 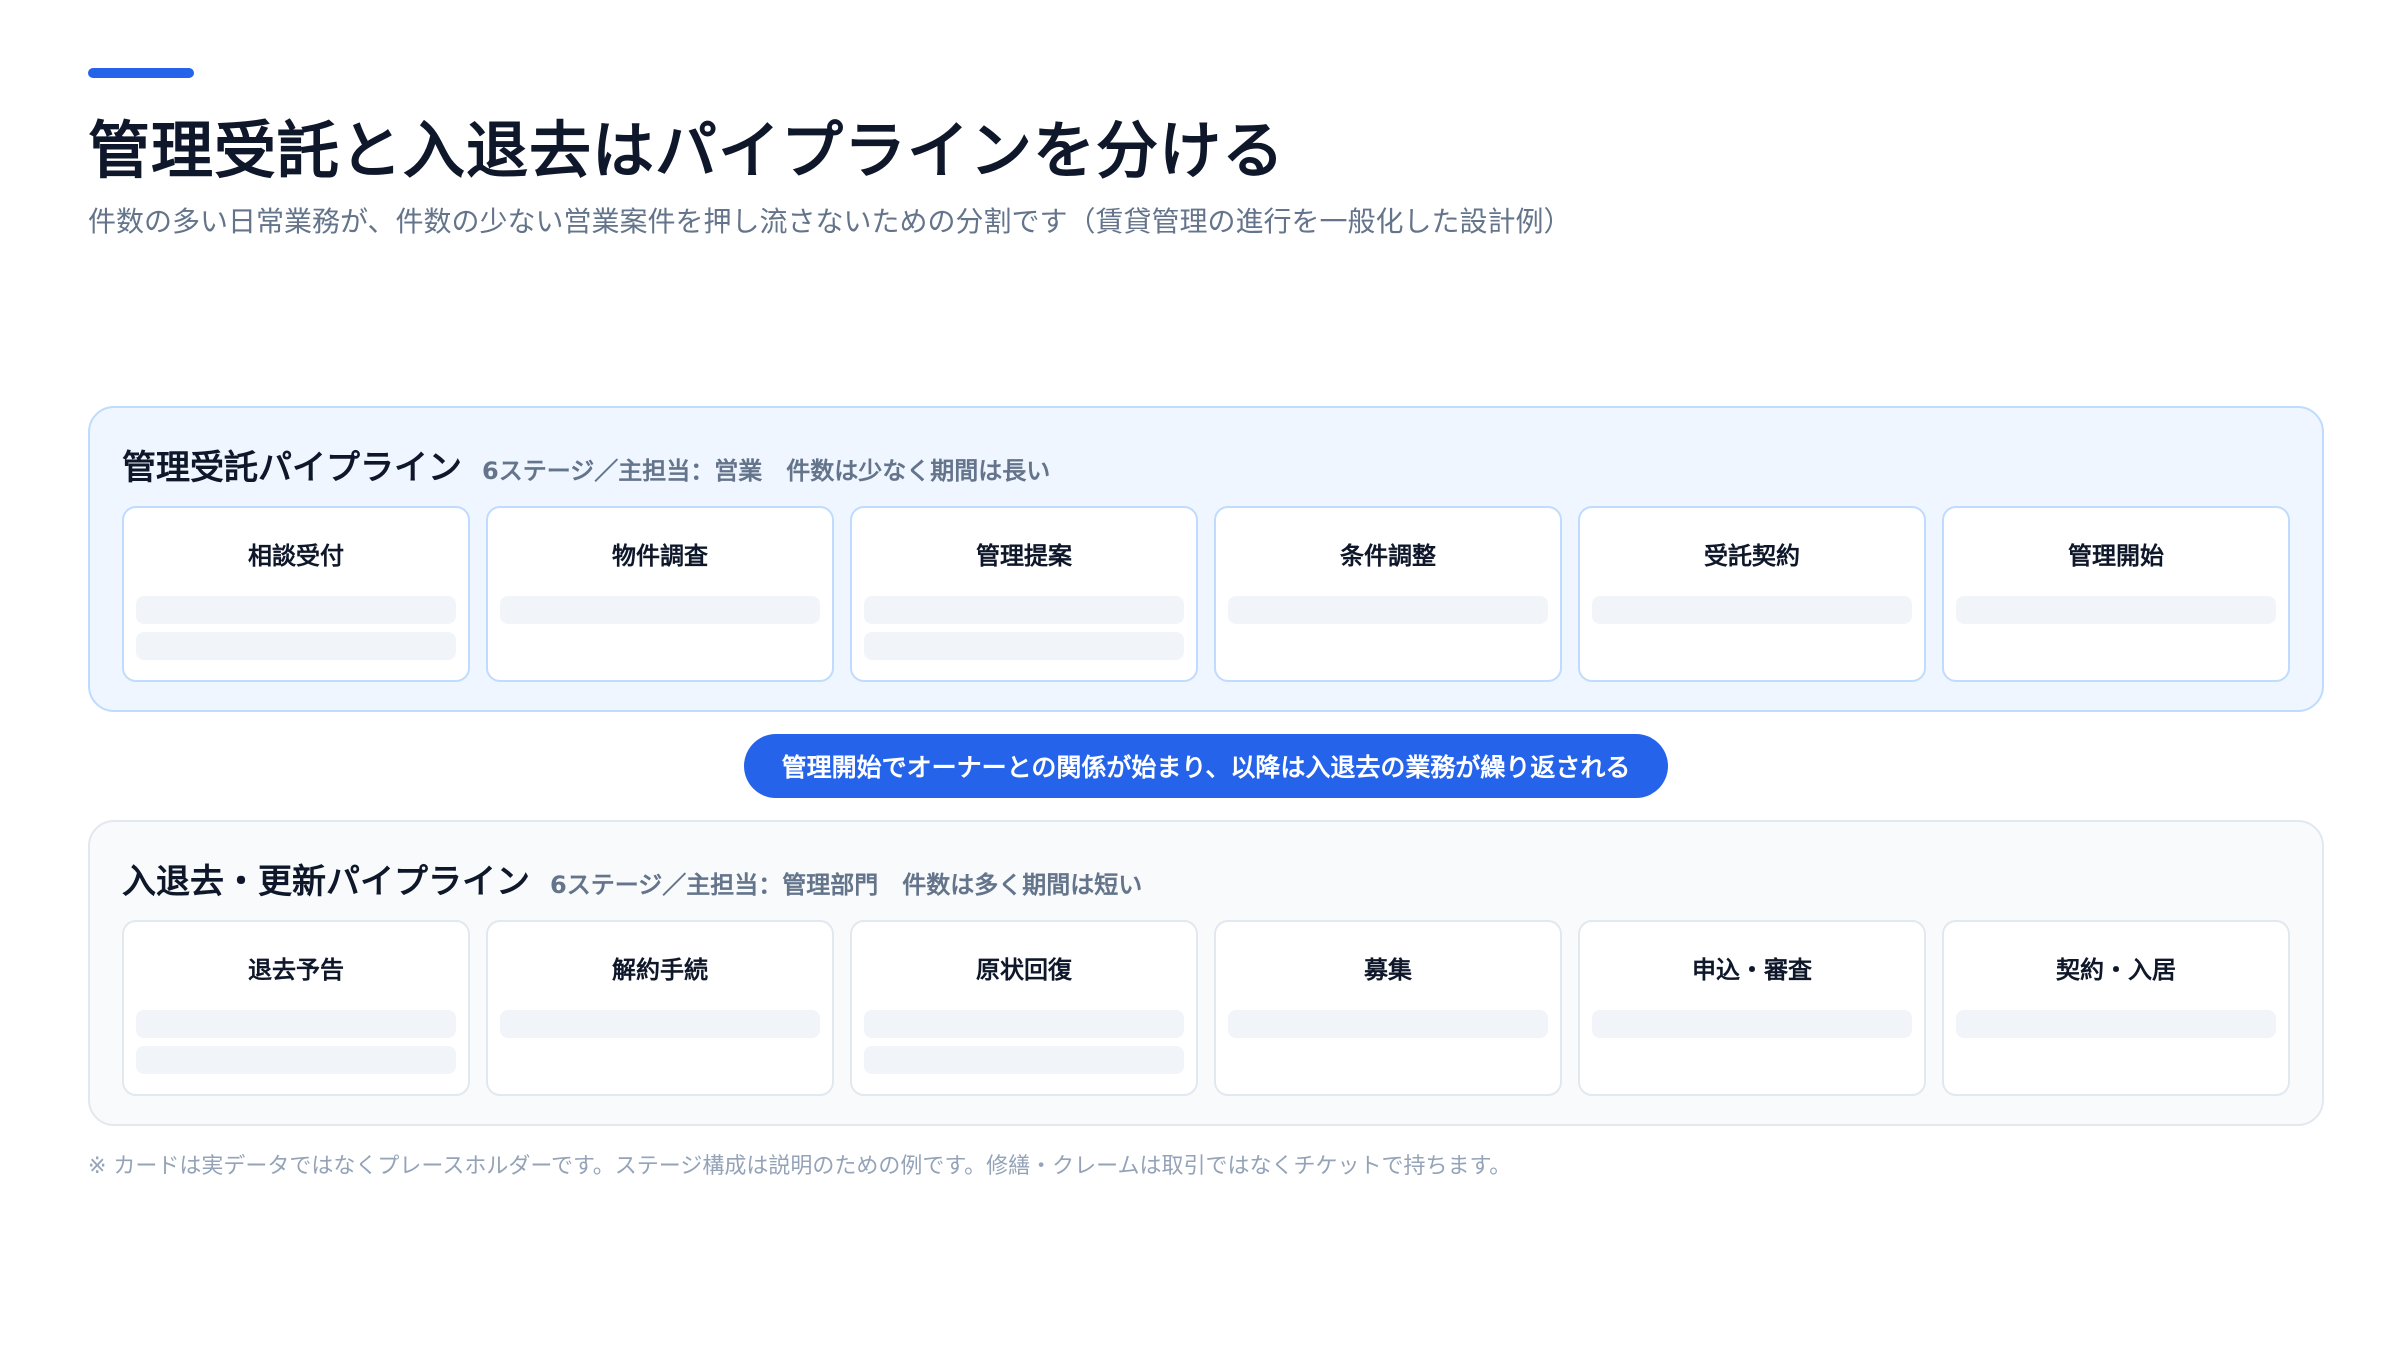 I want to click on stage-label: 原状回復, so click(x=1024, y=970).